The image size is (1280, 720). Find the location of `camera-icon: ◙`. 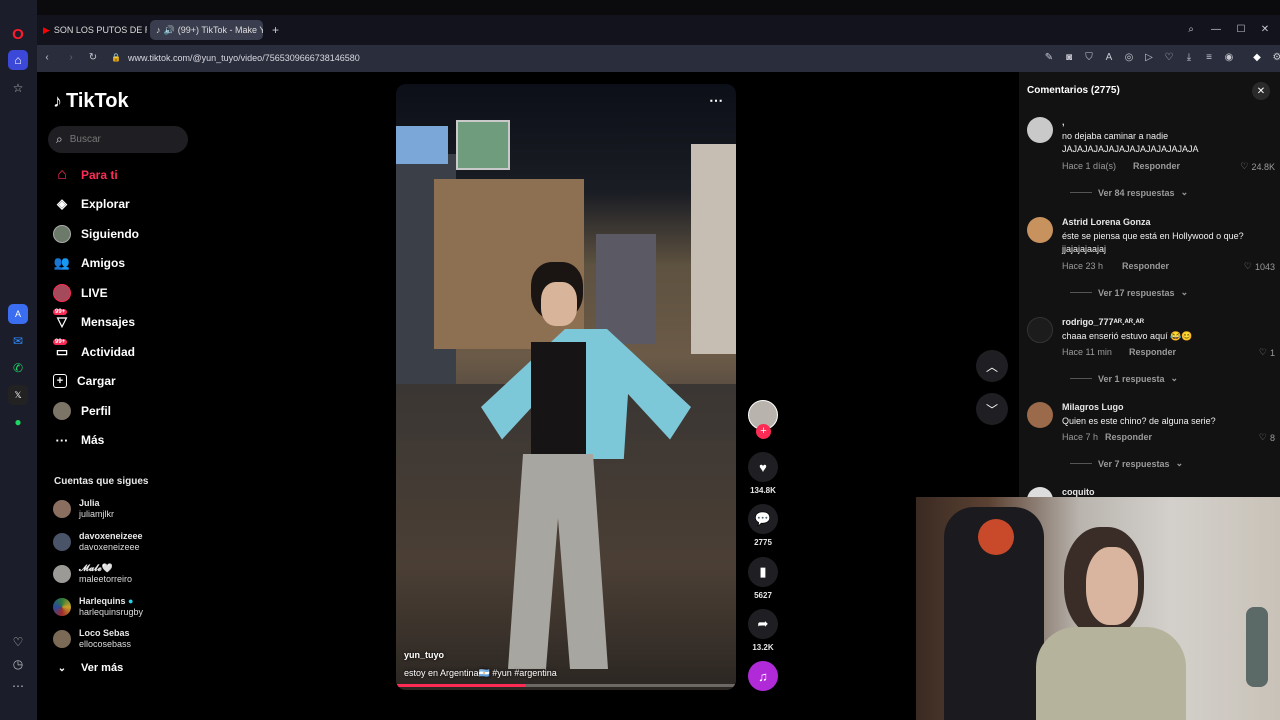

camera-icon: ◙ is located at coordinates (1069, 58).